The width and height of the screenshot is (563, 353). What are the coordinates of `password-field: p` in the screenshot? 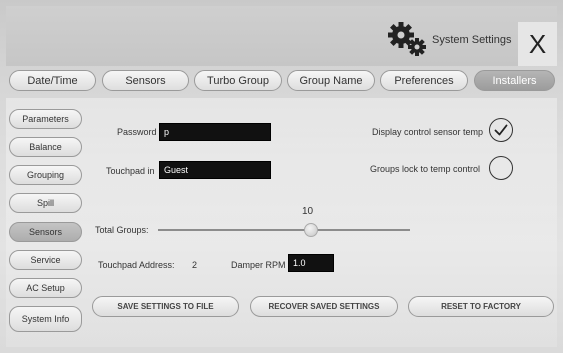 It's located at (215, 132).